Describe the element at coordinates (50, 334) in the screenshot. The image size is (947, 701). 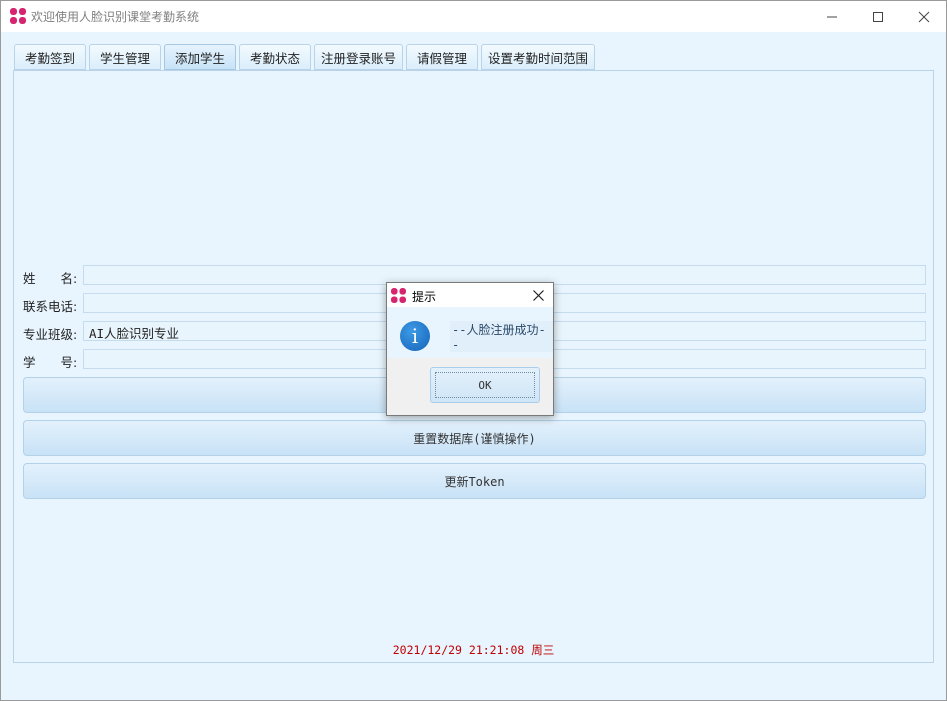
I see `class-label: 专业班级:` at that location.